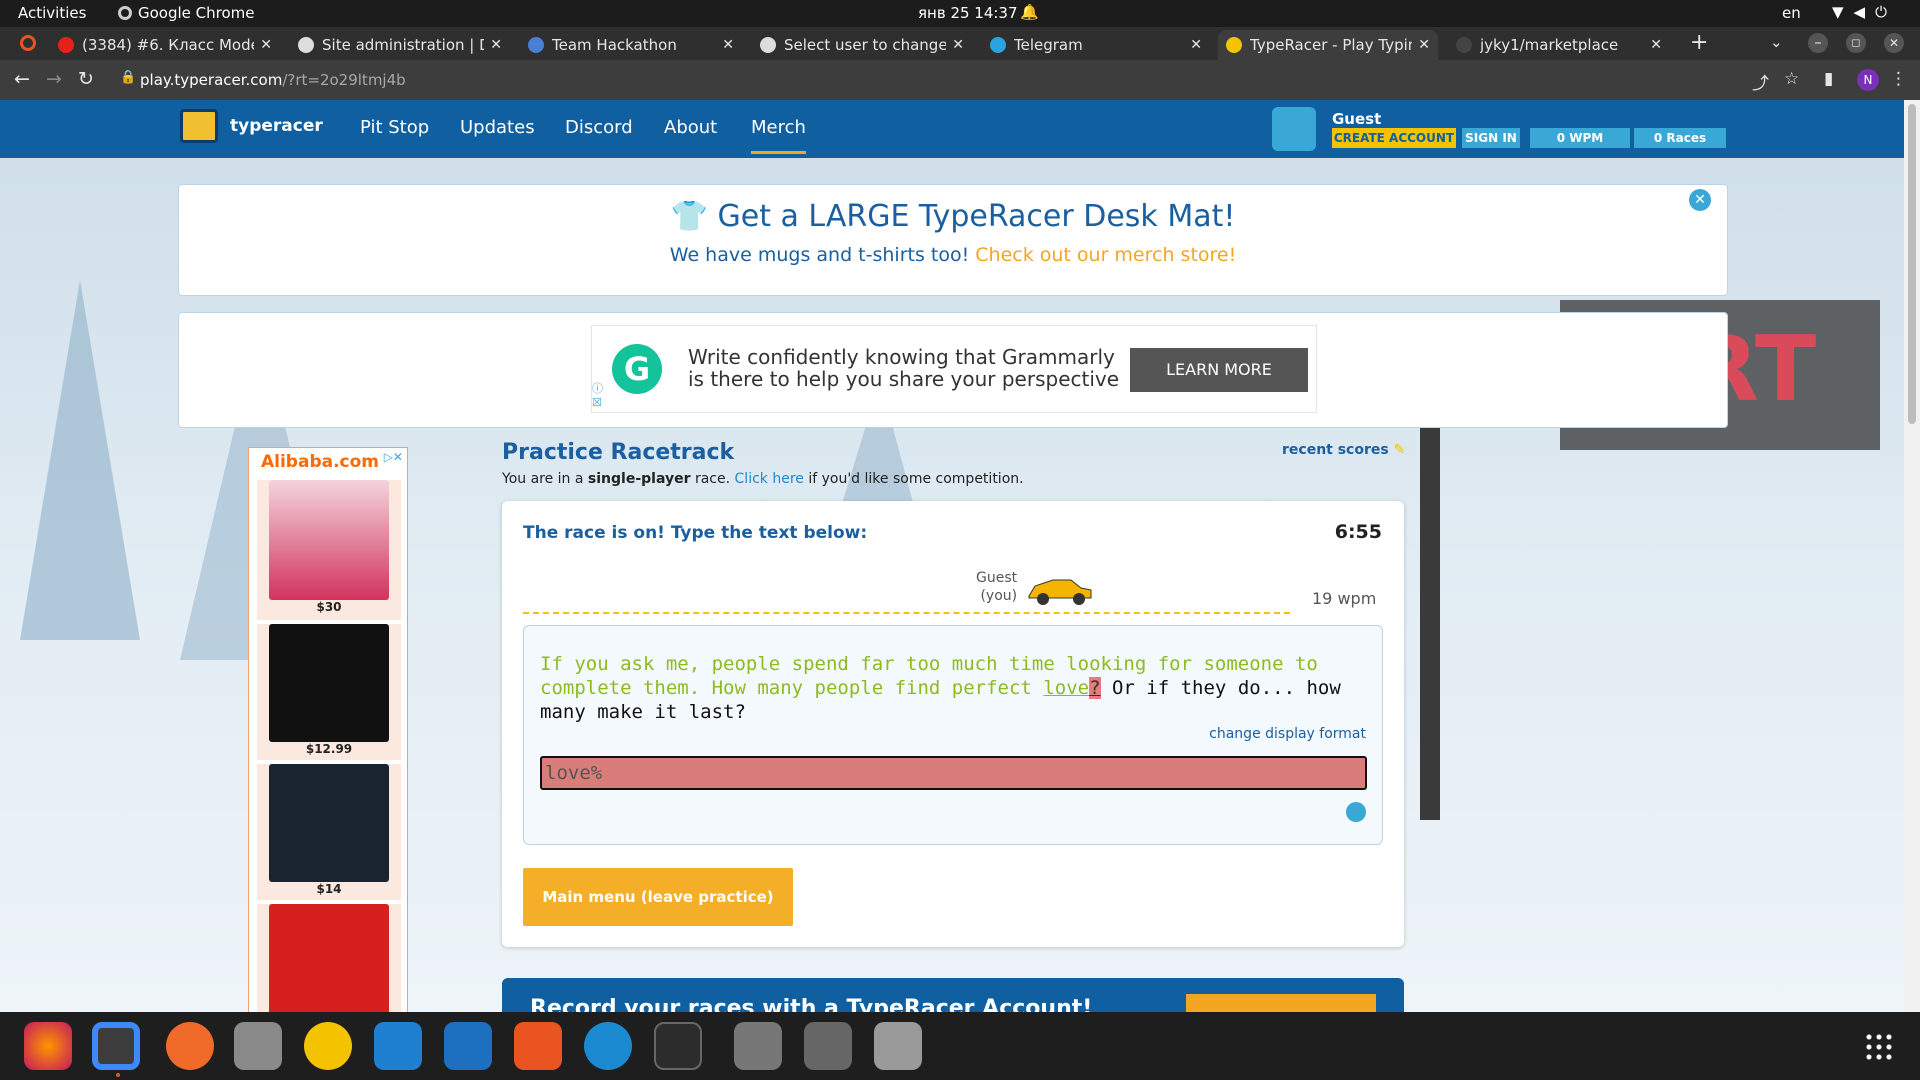  Describe the element at coordinates (66, 45) in the screenshot. I see `tab-favicon-icon` at that location.